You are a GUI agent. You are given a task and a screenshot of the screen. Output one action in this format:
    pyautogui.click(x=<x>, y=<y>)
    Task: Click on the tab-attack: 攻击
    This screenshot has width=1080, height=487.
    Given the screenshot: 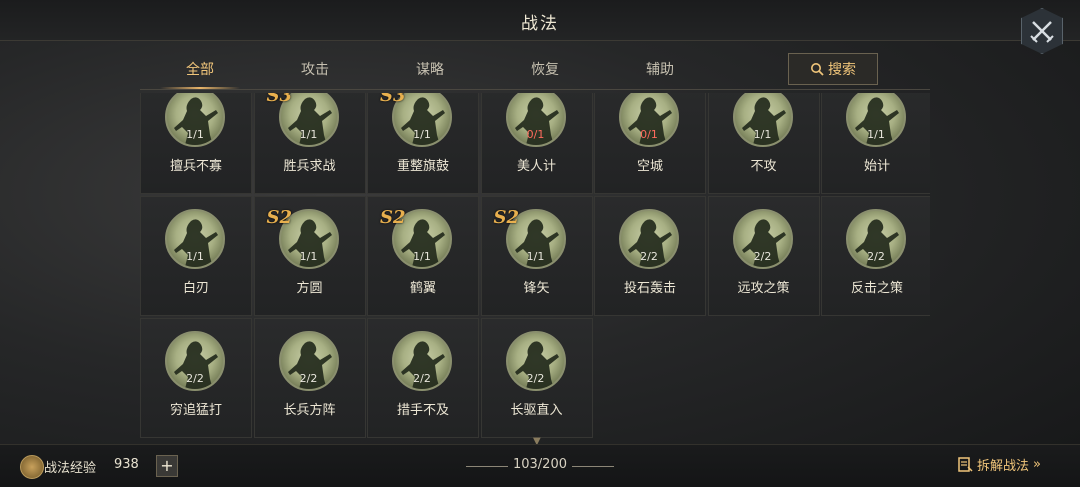 What is the action you would take?
    pyautogui.click(x=315, y=70)
    